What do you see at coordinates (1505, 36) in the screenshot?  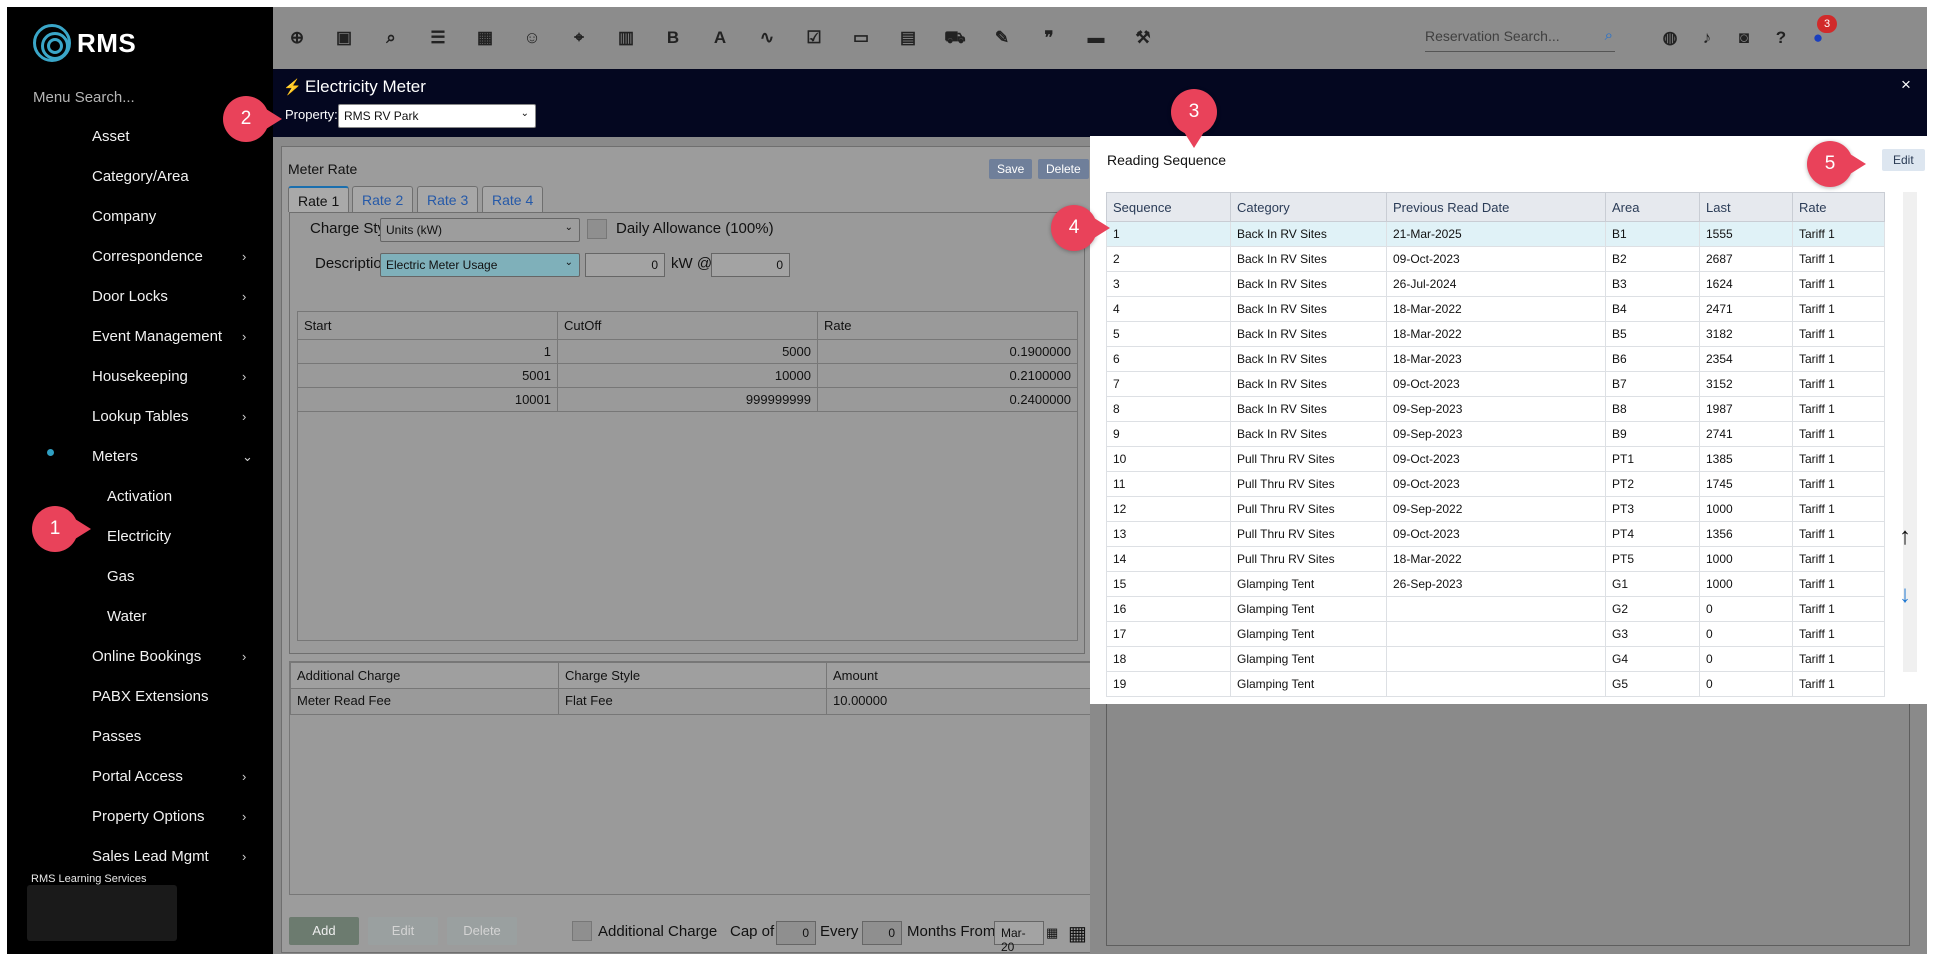 I see `reservation-search-input` at bounding box center [1505, 36].